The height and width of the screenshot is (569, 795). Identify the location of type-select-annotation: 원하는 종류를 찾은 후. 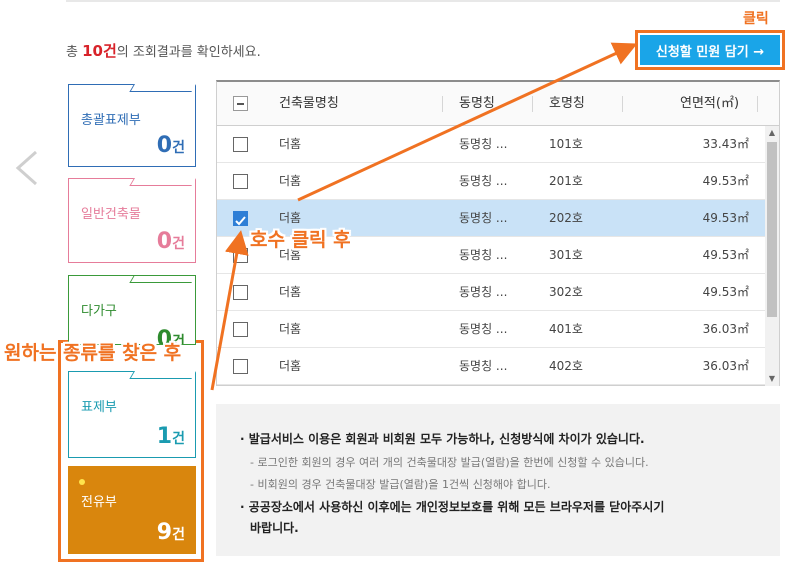
(93, 353).